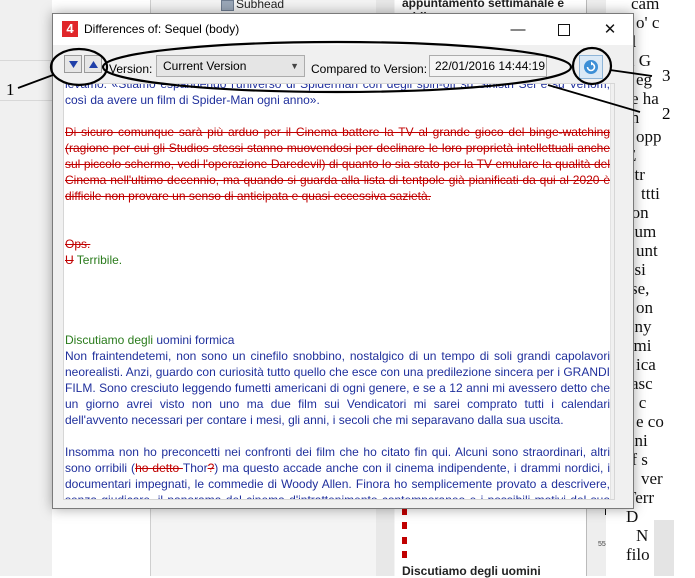 The width and height of the screenshot is (695, 578). What do you see at coordinates (10, 89) in the screenshot?
I see `annotation-label-1: 1` at bounding box center [10, 89].